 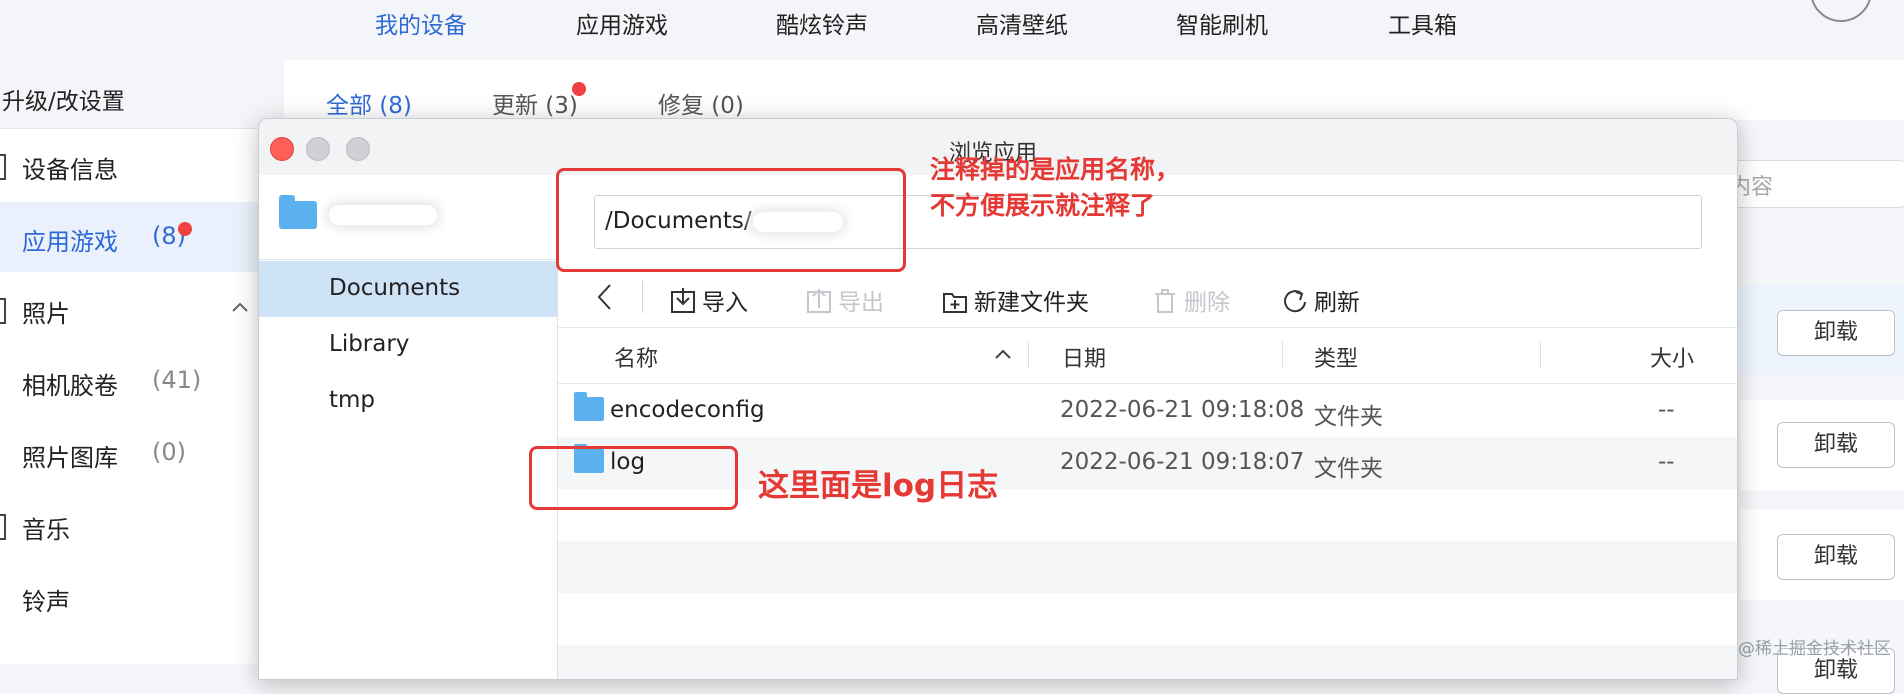 I want to click on side-item-library: Library, so click(x=408, y=345).